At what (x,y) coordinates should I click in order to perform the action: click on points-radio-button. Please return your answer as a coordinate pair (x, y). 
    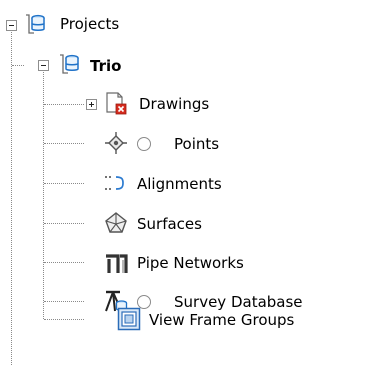
    Looking at the image, I should click on (144, 144).